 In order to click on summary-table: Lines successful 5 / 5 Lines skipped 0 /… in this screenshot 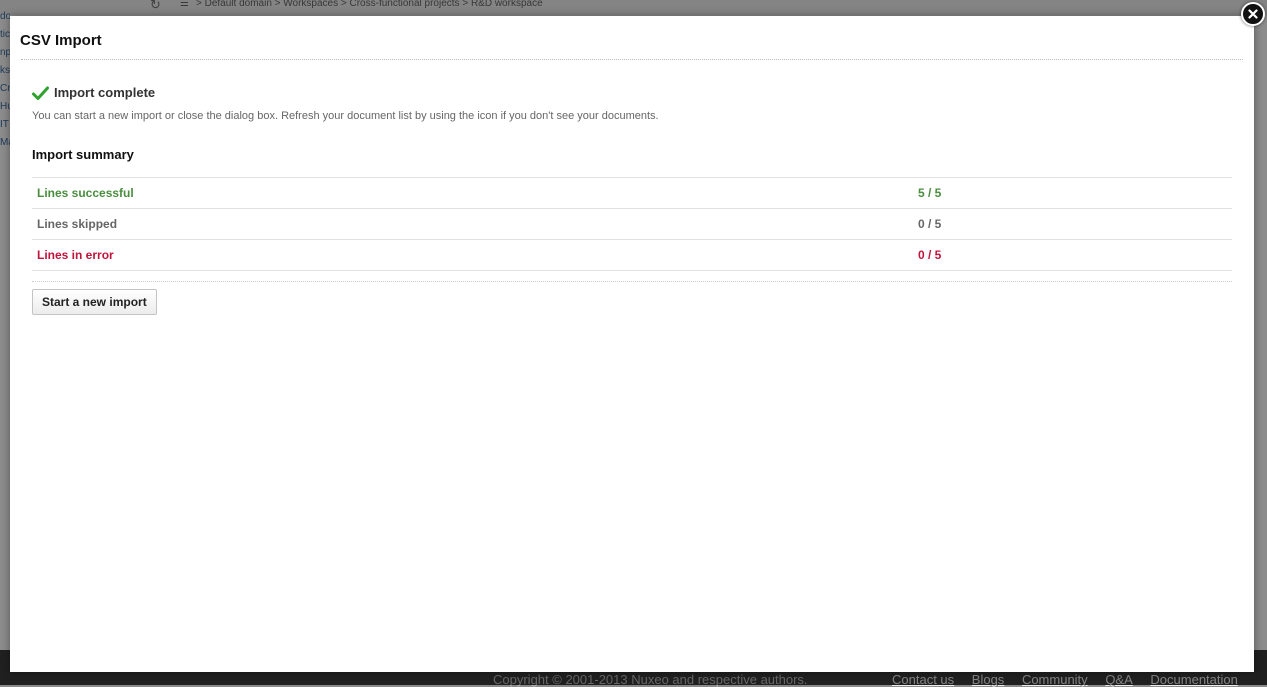, I will do `click(632, 224)`.